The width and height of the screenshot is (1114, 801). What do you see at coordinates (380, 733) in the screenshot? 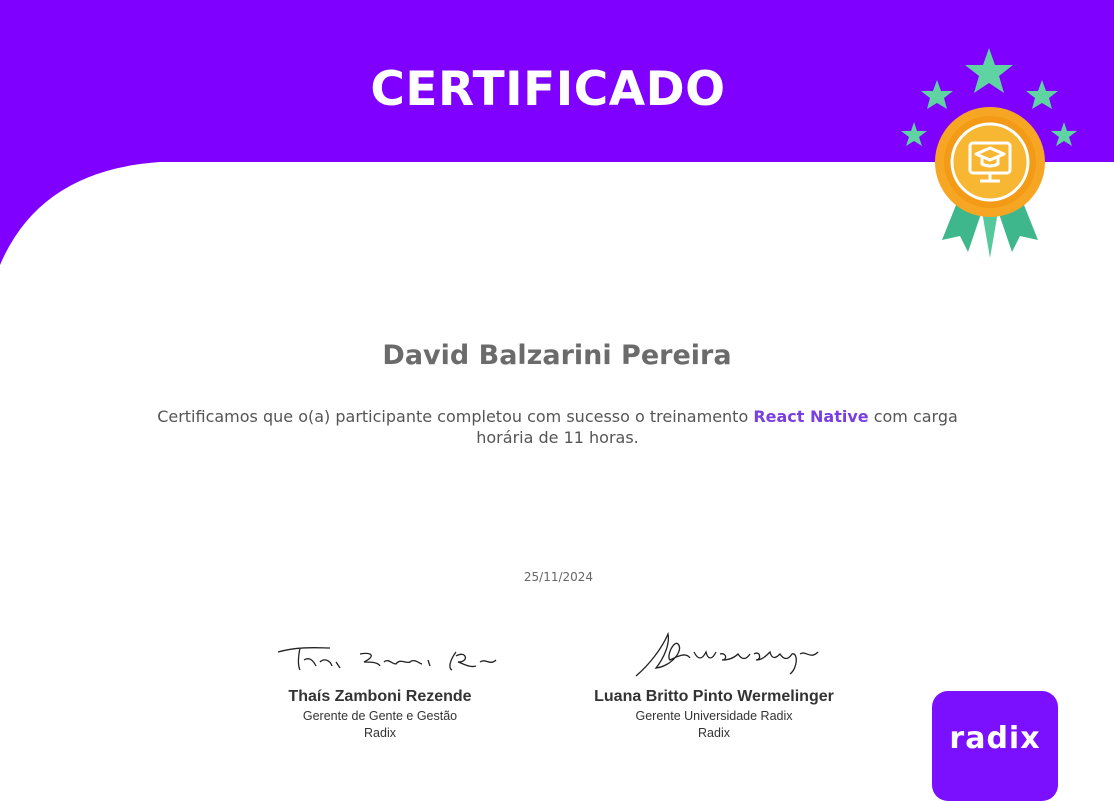
I see `signatory-org-1: Radix` at bounding box center [380, 733].